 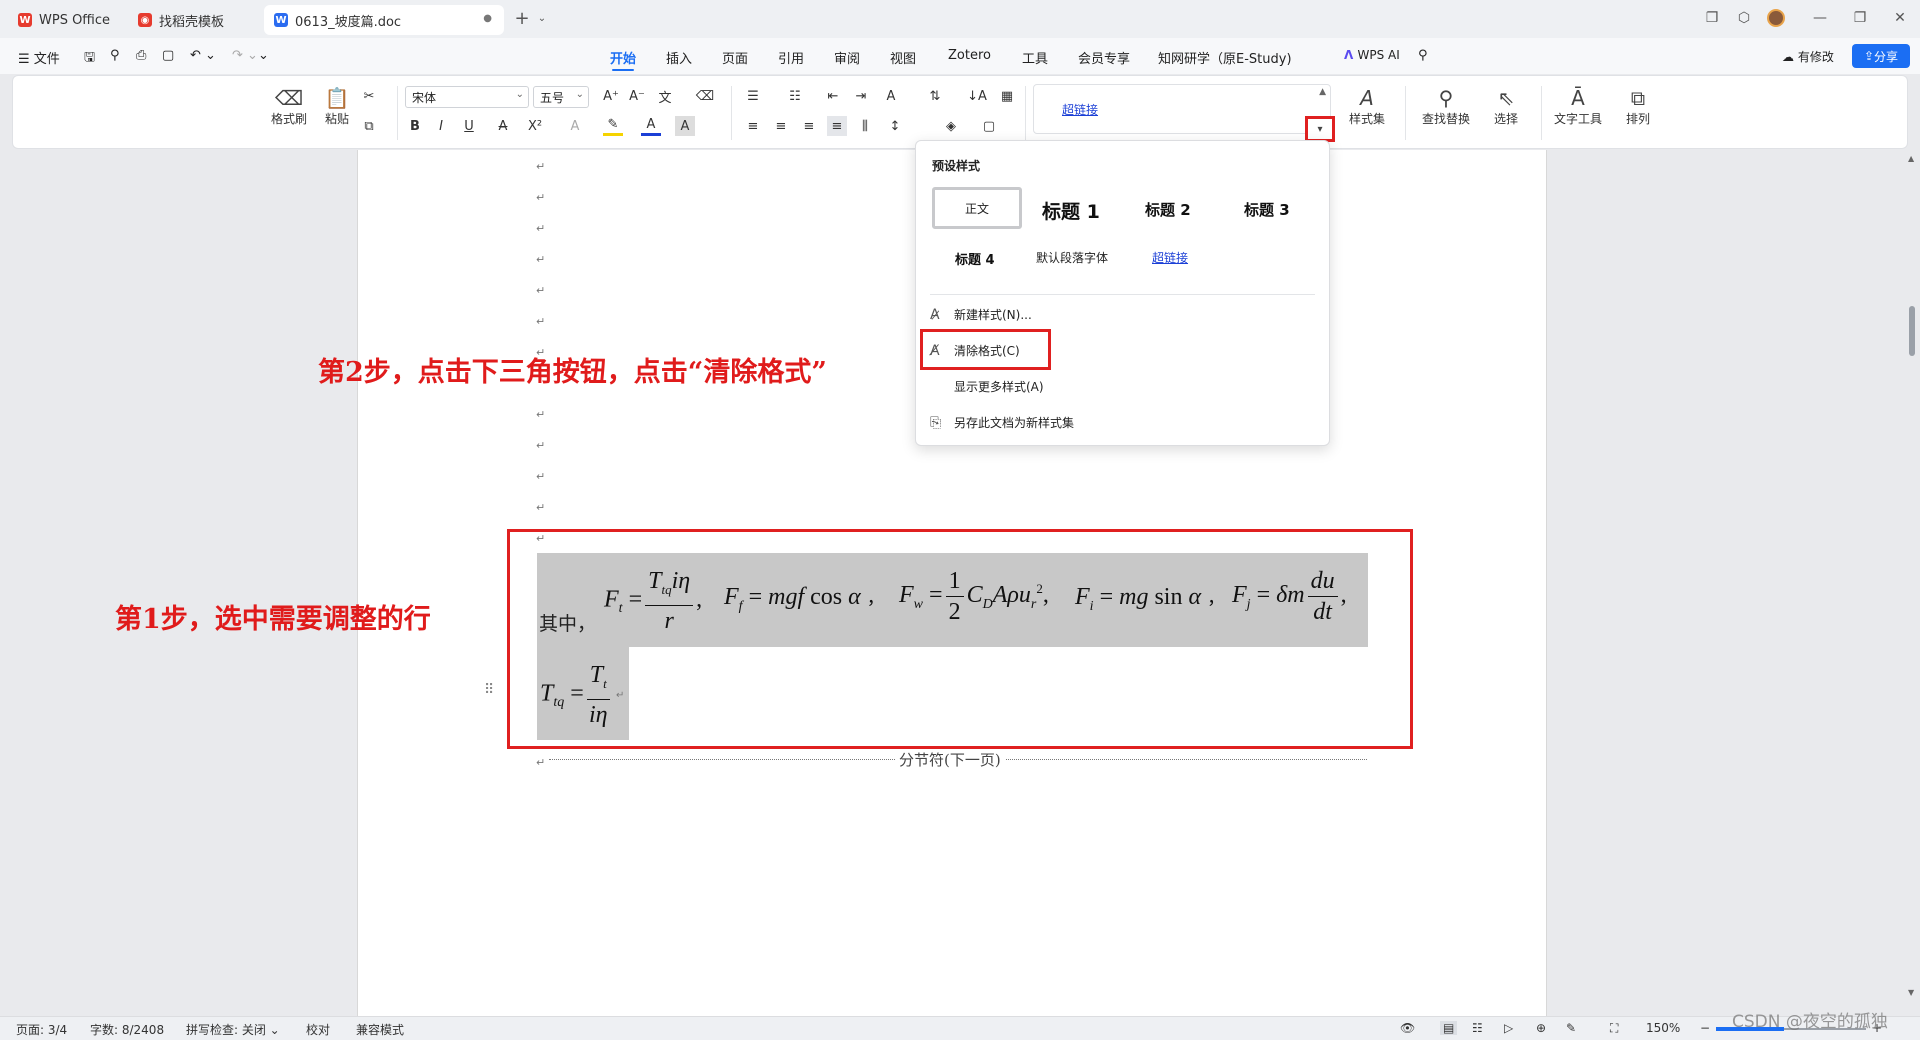 What do you see at coordinates (1225, 57) in the screenshot?
I see `menu-cnki: 知网研学（原E-Study)` at bounding box center [1225, 57].